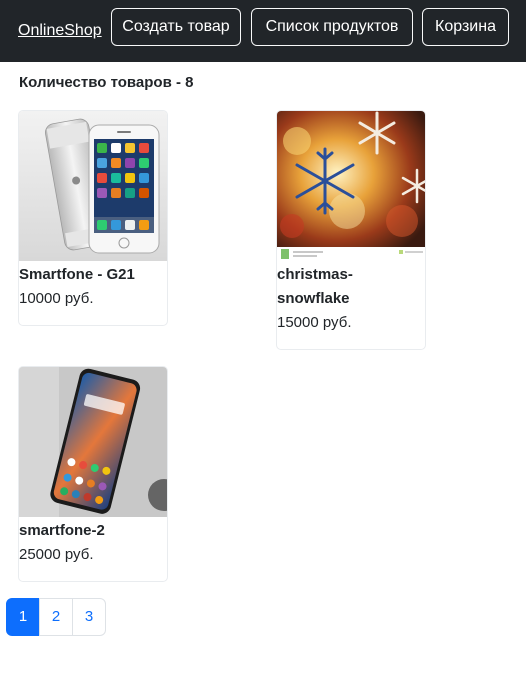 The image size is (526, 693). What do you see at coordinates (106, 82) in the screenshot?
I see `product-count: Количество товаров - 8` at bounding box center [106, 82].